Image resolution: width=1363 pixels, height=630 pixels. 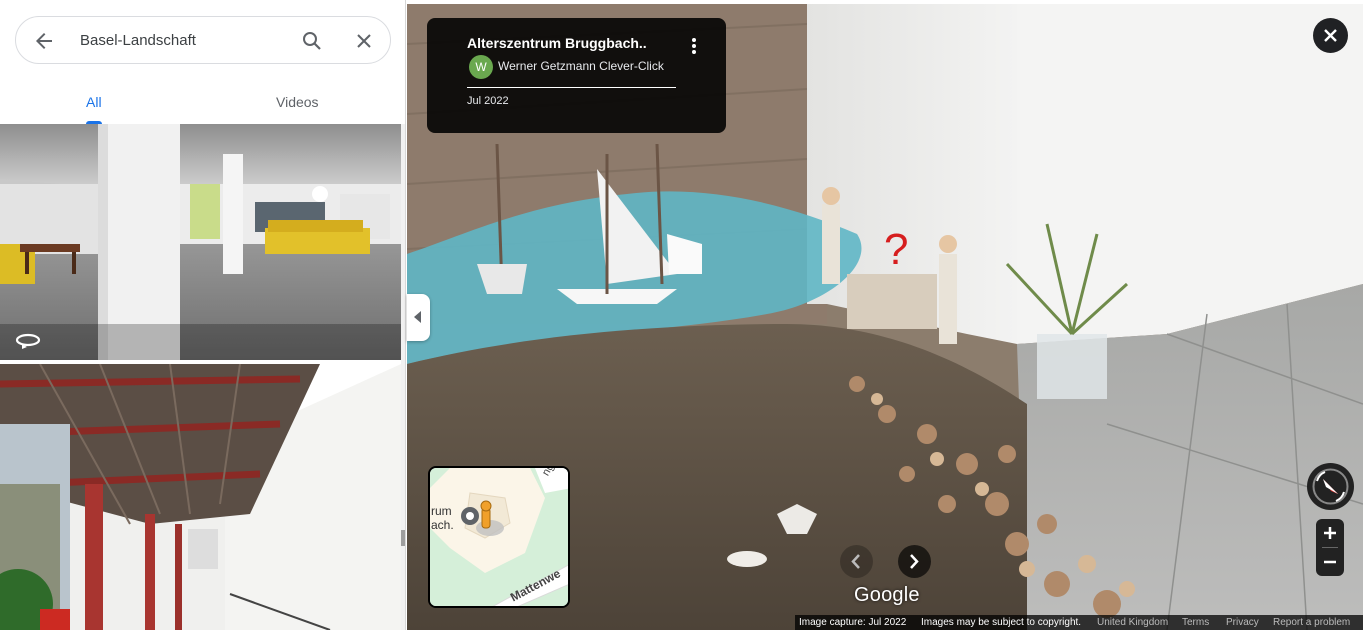 What do you see at coordinates (1001, 622) in the screenshot?
I see `copyright-notice: Images may be subject to copyright.` at bounding box center [1001, 622].